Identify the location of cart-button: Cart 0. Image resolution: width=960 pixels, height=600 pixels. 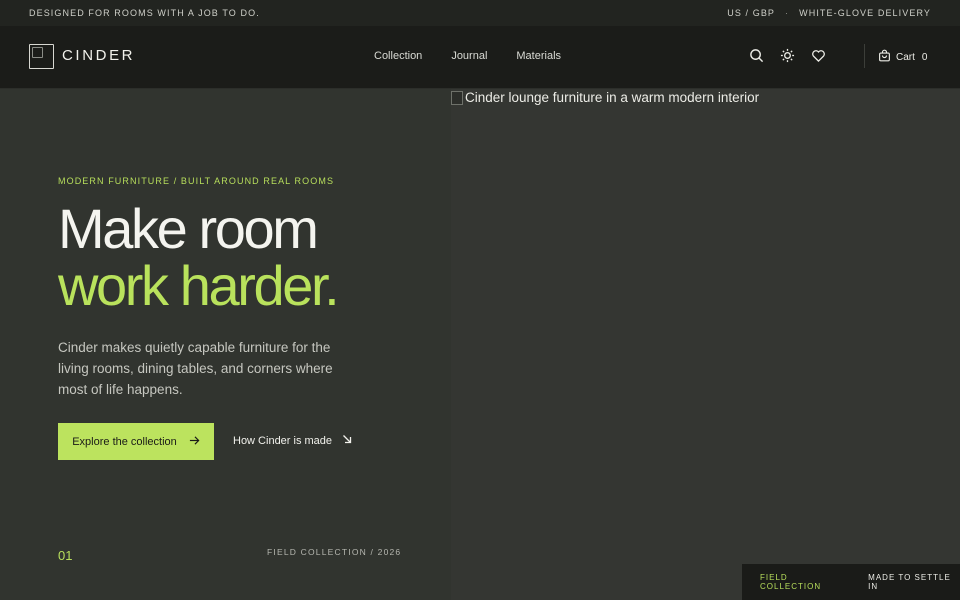
(902, 57).